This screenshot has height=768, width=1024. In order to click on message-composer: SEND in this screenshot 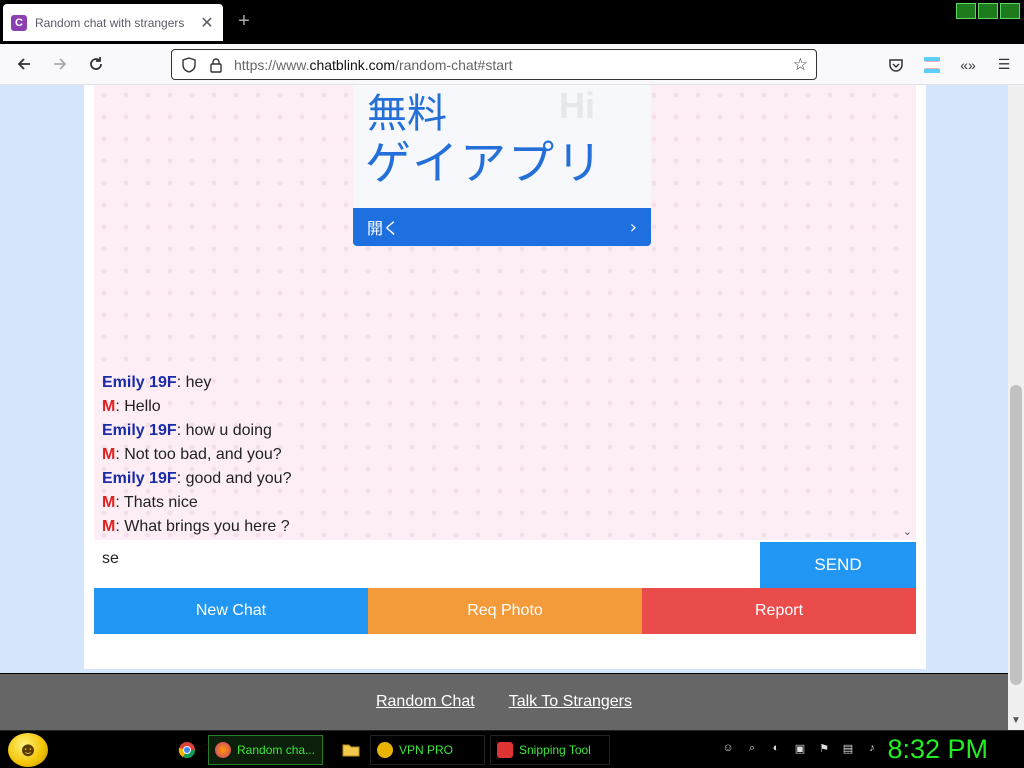, I will do `click(505, 565)`.